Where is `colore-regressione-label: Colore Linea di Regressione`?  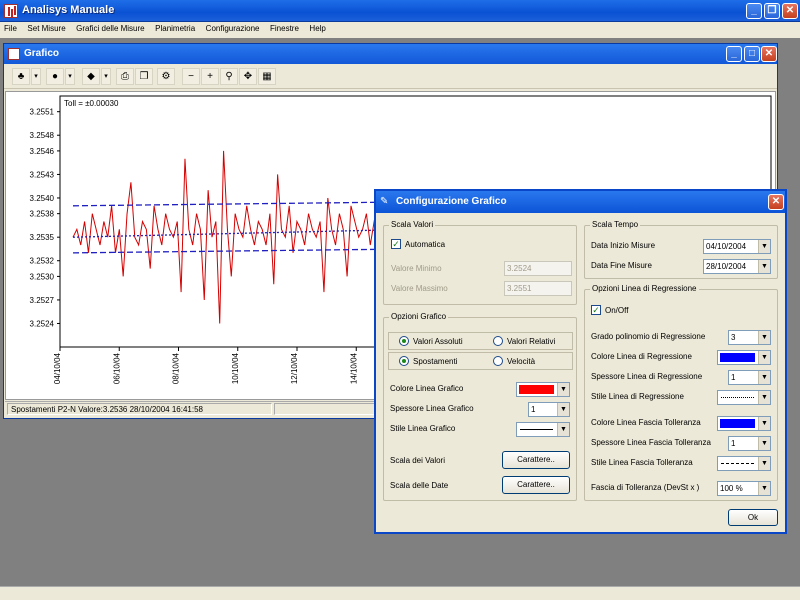
colore-regressione-label: Colore Linea di Regressione is located at coordinates (641, 356).